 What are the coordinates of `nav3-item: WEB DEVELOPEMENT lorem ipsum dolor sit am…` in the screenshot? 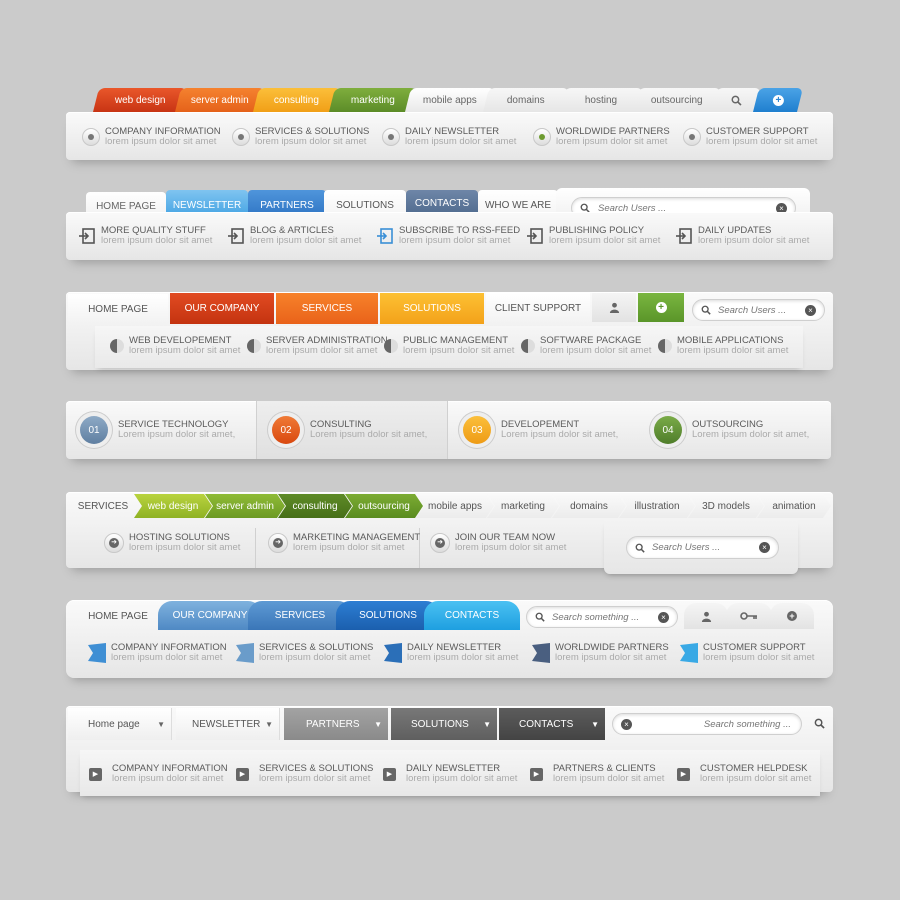 It's located at (175, 346).